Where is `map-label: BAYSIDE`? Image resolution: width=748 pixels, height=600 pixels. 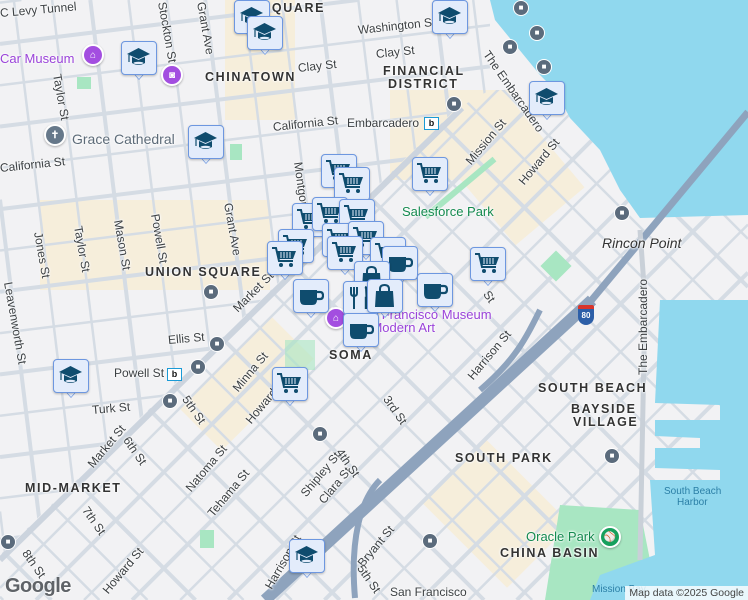 map-label: BAYSIDE is located at coordinates (604, 409).